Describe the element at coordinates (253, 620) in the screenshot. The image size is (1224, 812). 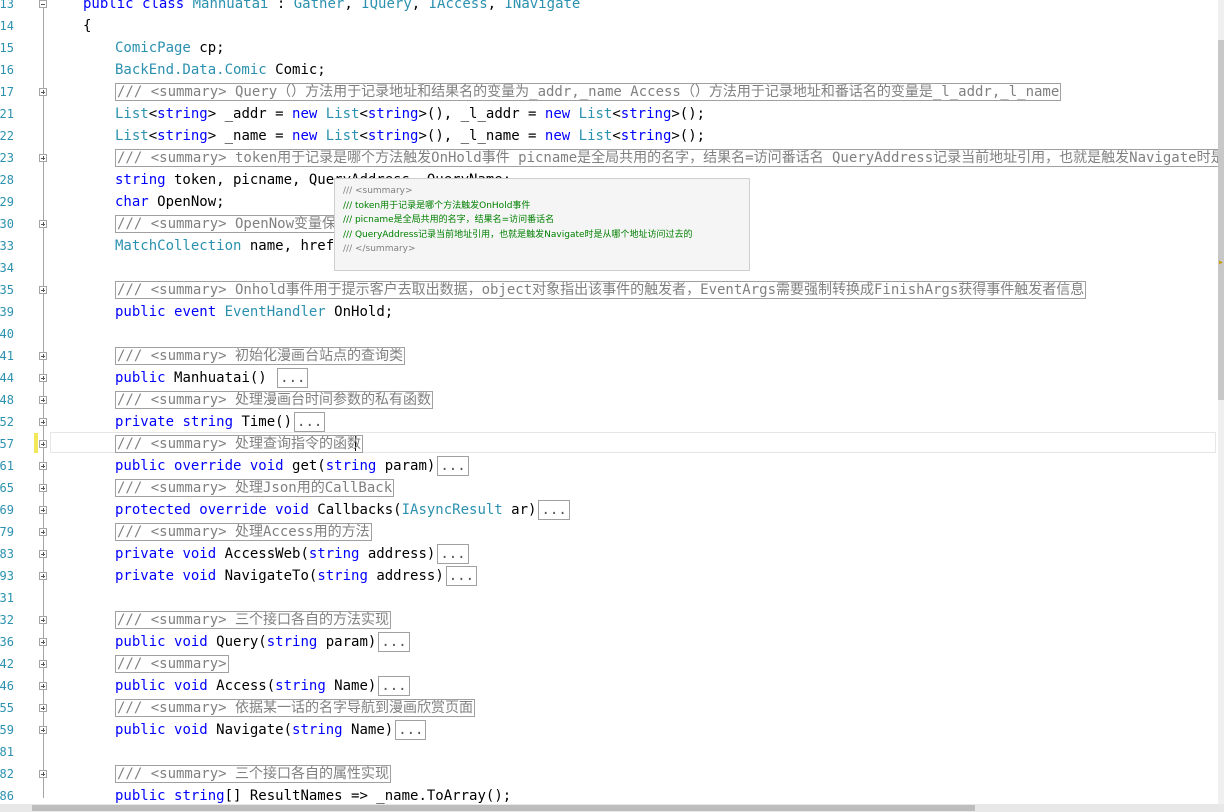
I see `code-line: /// <summary> 三个接口各自的方法实现` at that location.